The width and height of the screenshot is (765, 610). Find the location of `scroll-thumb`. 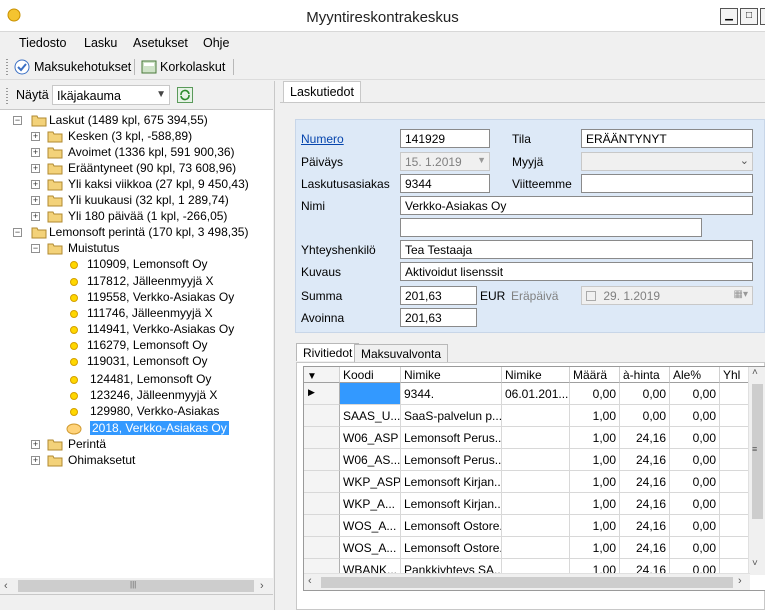

scroll-thumb is located at coordinates (527, 582).